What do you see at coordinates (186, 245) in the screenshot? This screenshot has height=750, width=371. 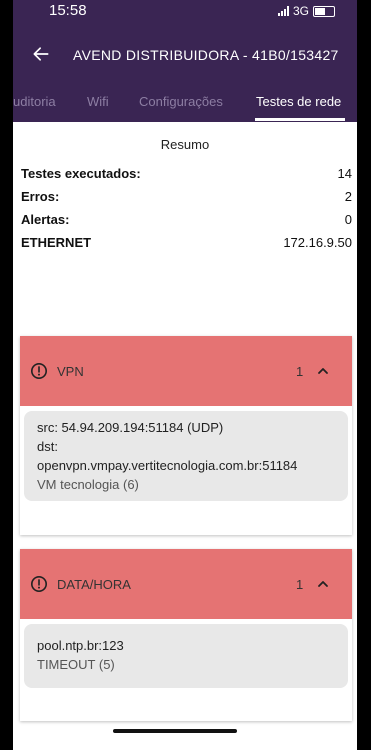 I see `summary-row: ETHERNET 172.16.9.50` at bounding box center [186, 245].